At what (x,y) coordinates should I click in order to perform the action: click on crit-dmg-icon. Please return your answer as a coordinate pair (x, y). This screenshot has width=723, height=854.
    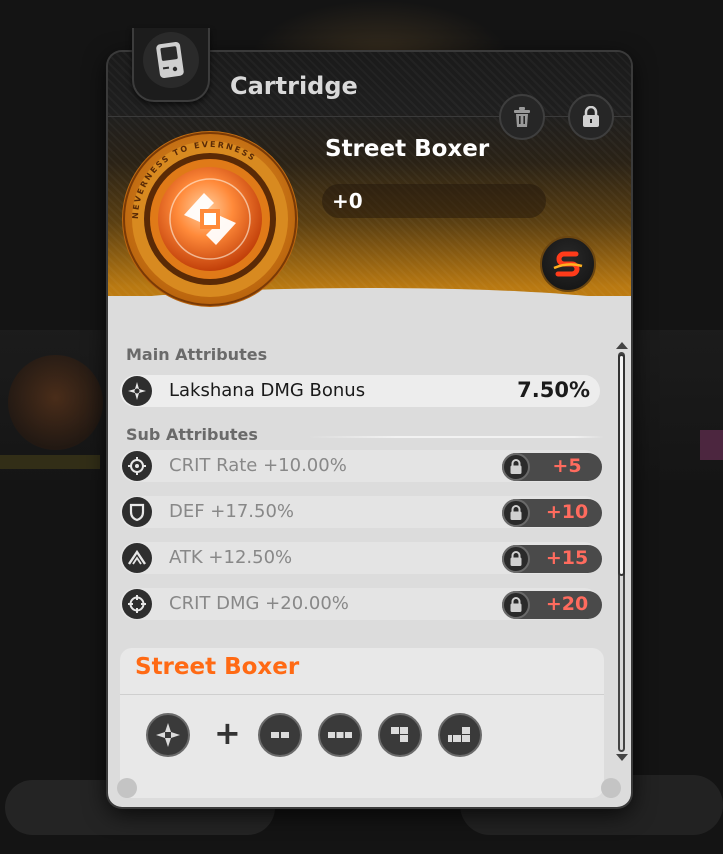
    Looking at the image, I should click on (137, 604).